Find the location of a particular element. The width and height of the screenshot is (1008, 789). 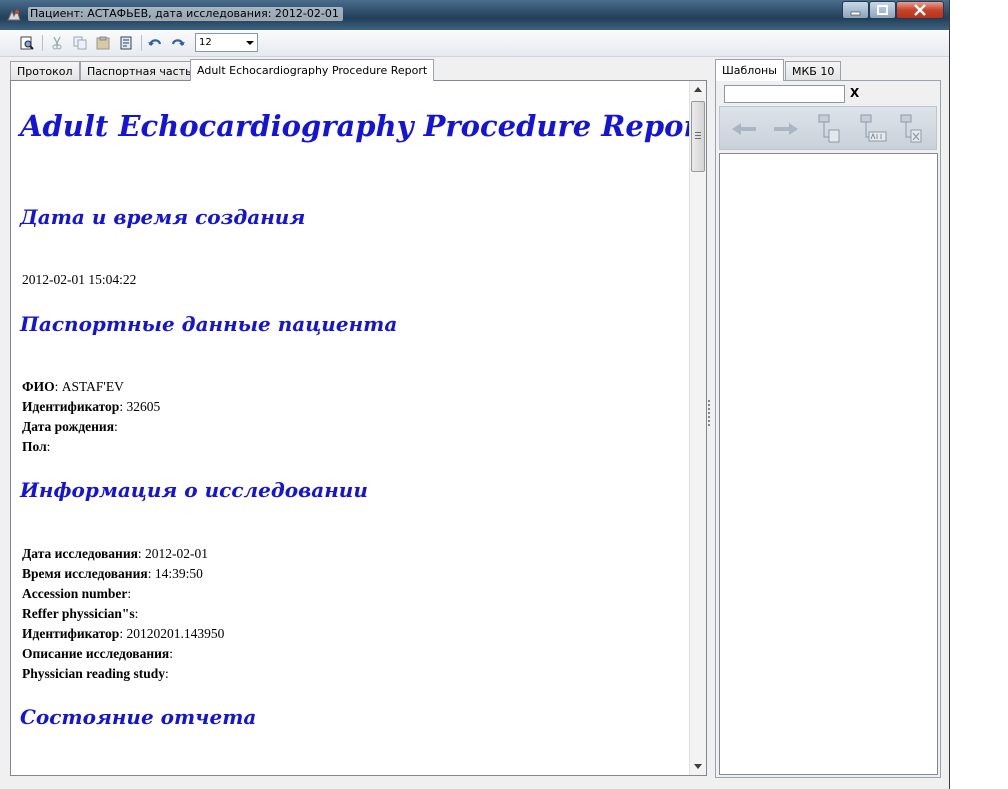

rename-template-icon is located at coordinates (874, 129).